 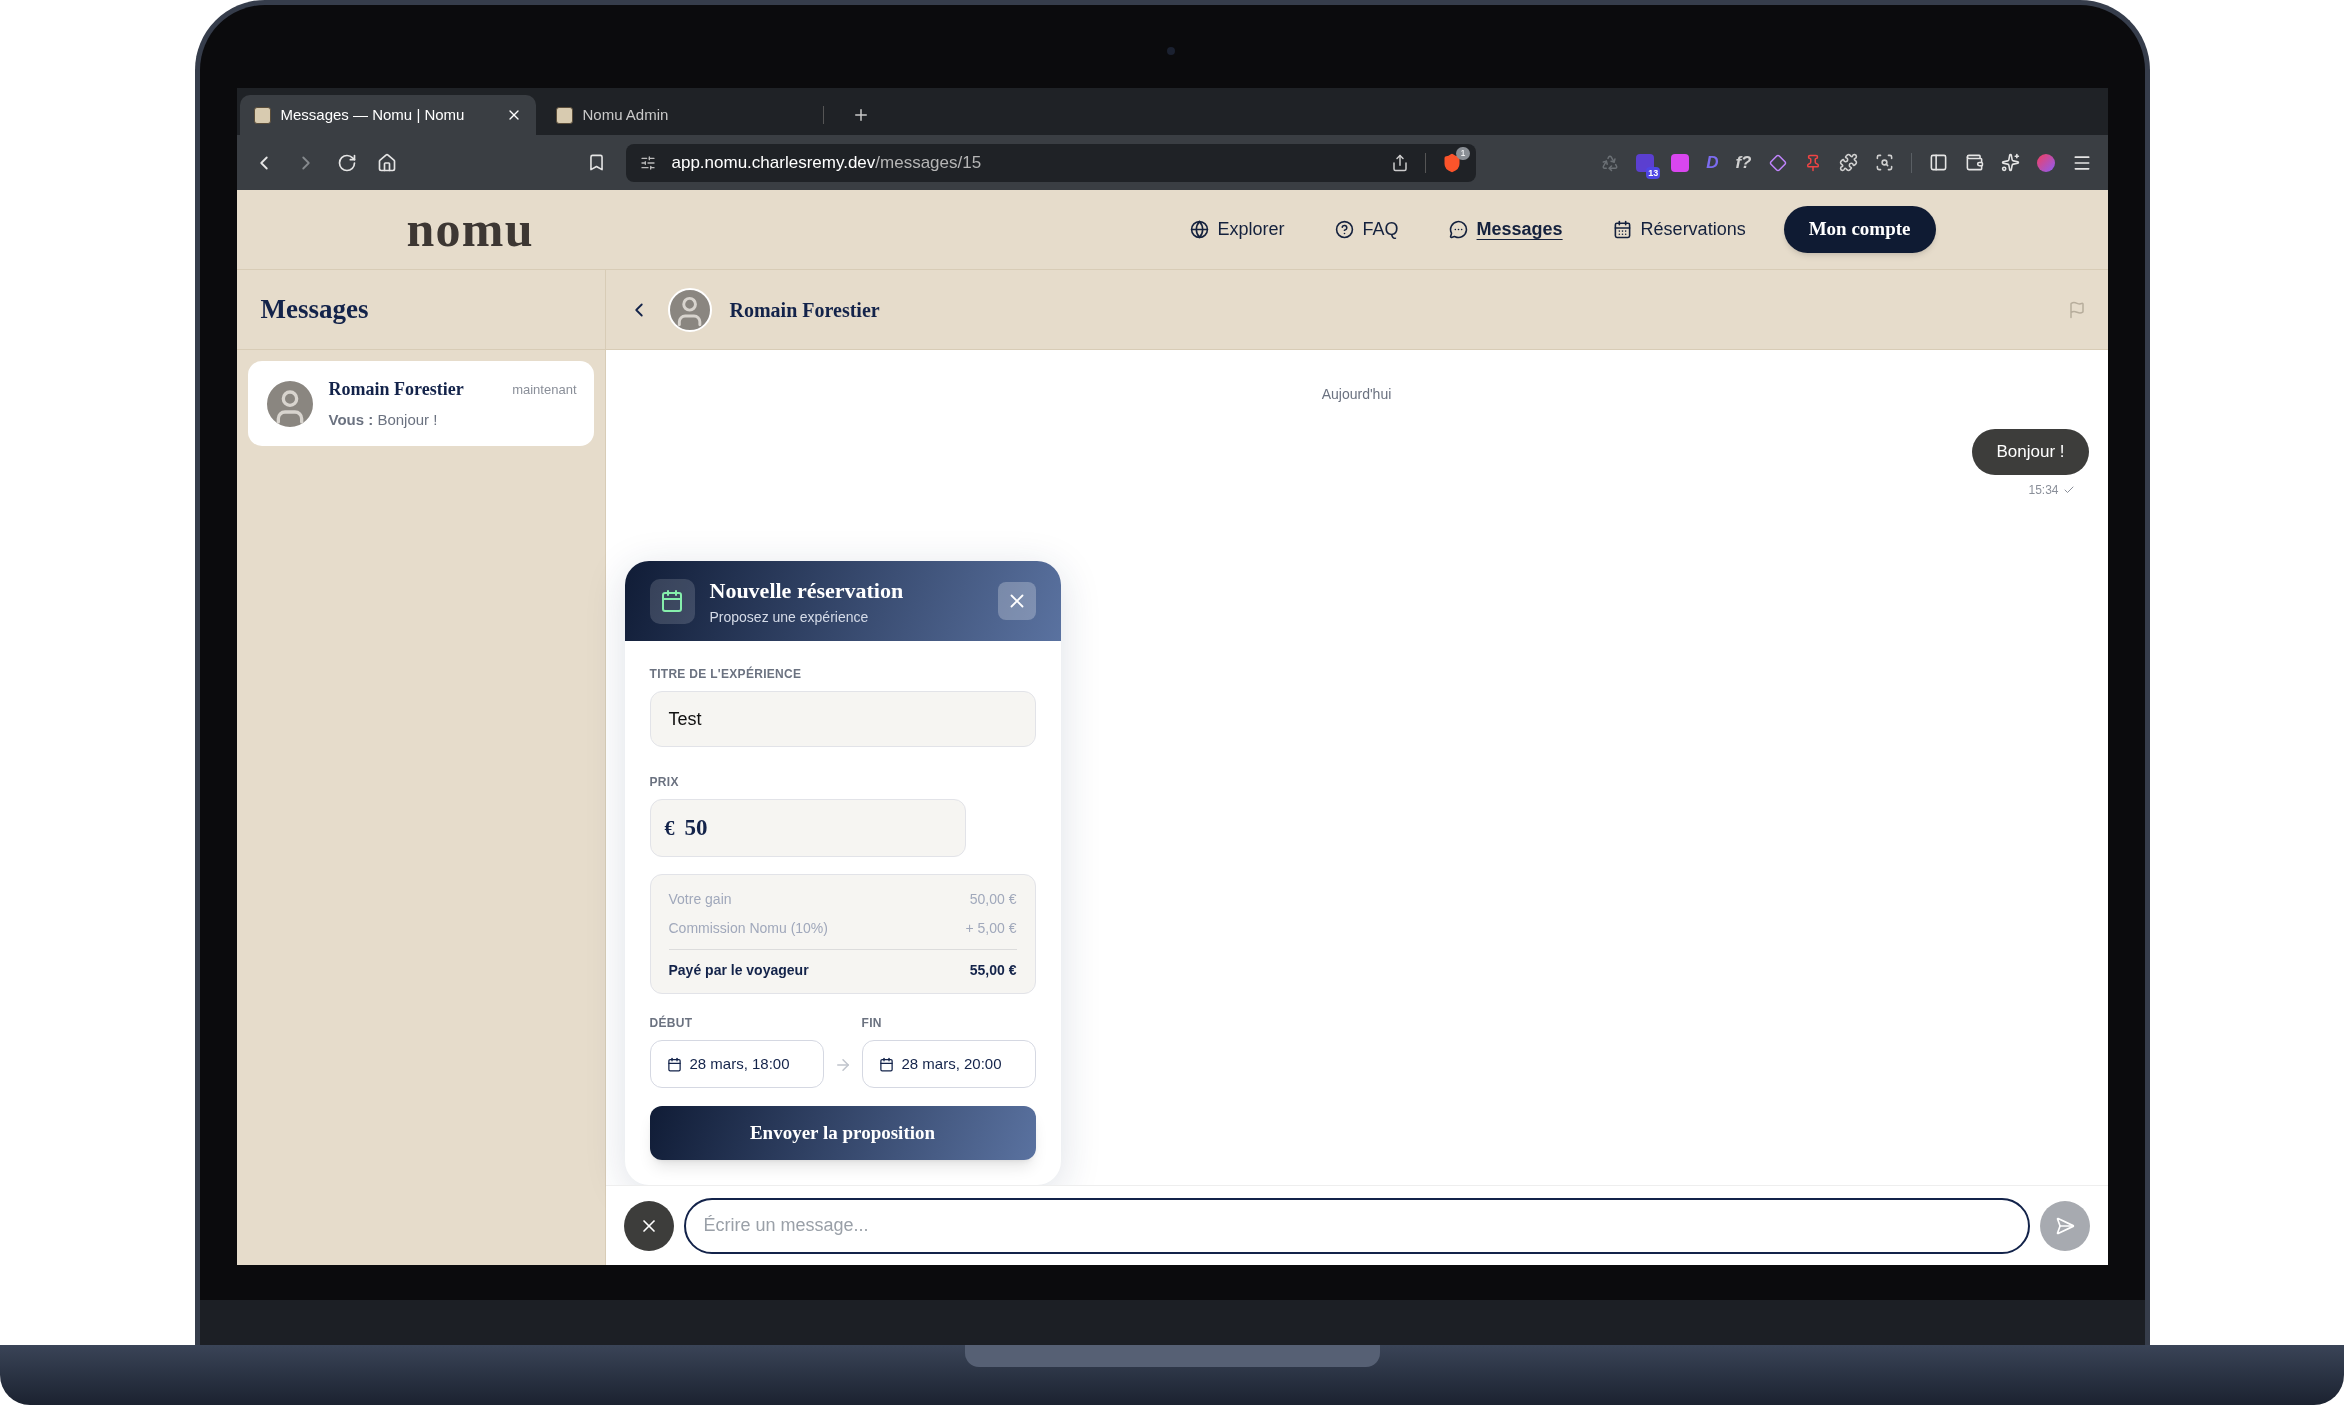 What do you see at coordinates (1974, 162) in the screenshot?
I see `wallet-icon` at bounding box center [1974, 162].